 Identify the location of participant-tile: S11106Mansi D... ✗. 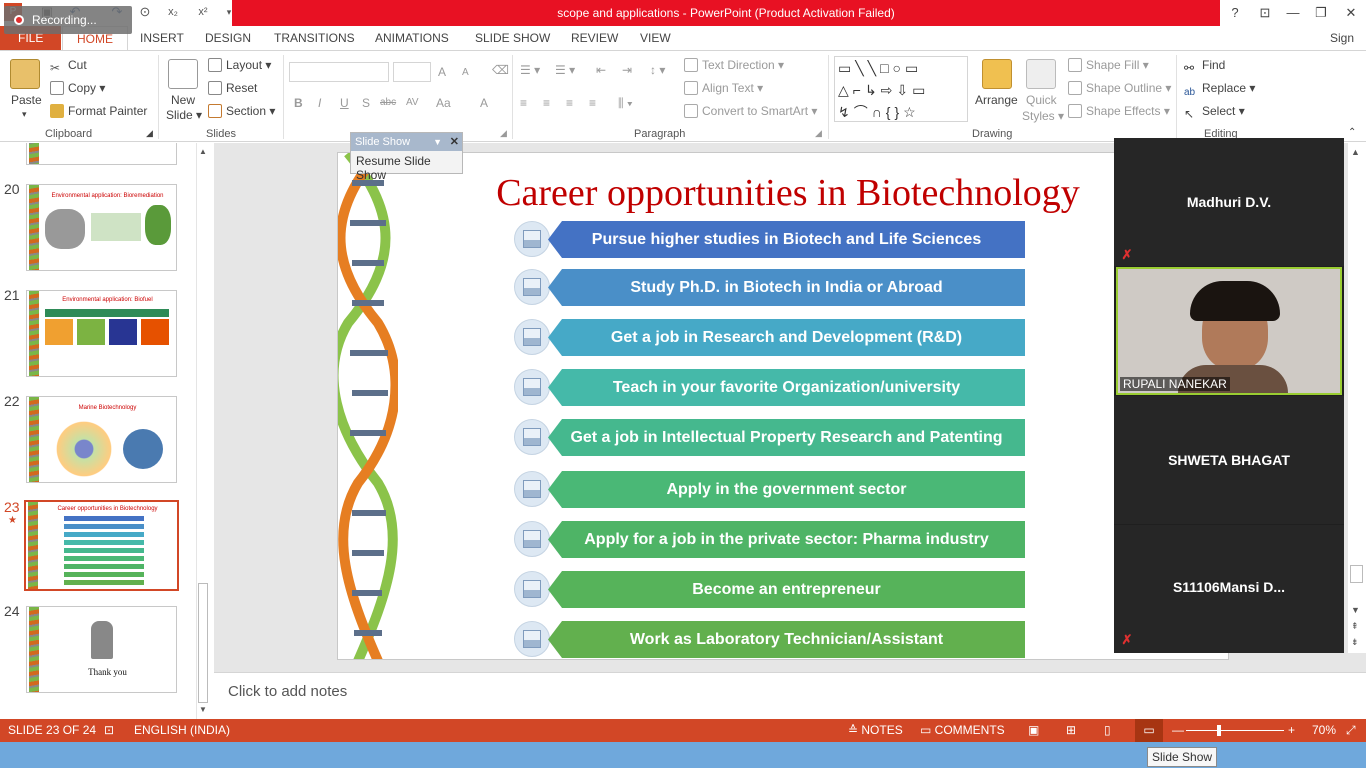
(1229, 589).